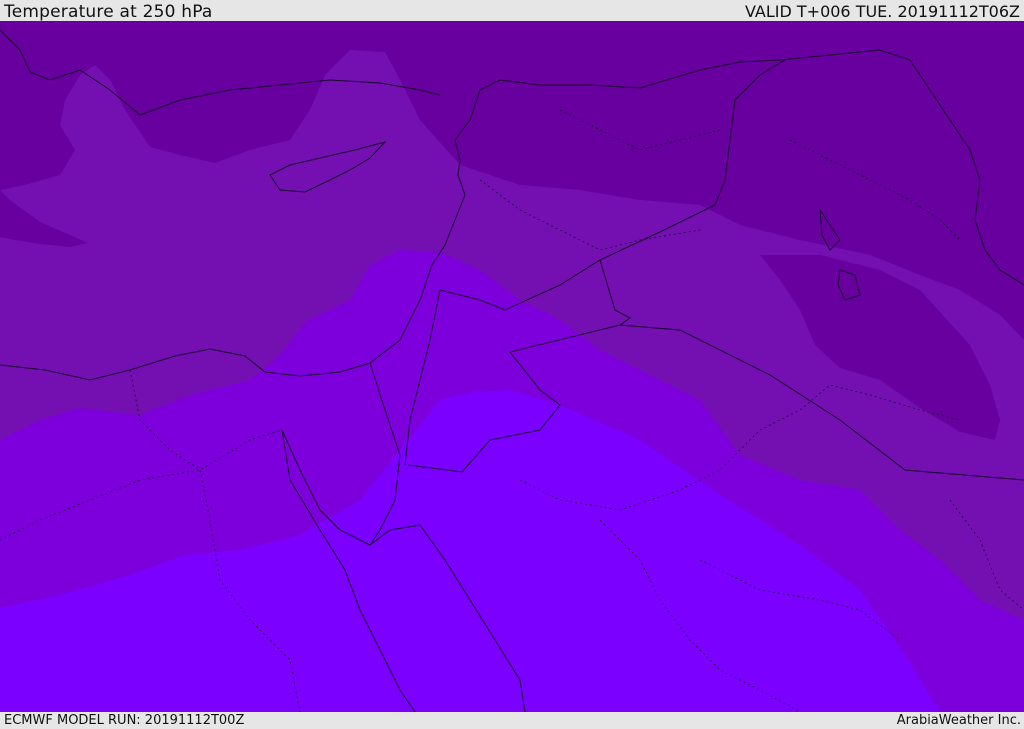 The height and width of the screenshot is (729, 1024). What do you see at coordinates (882, 11) in the screenshot?
I see `valid-time-label: VALID T+006 TUE. 20191112T06Z` at bounding box center [882, 11].